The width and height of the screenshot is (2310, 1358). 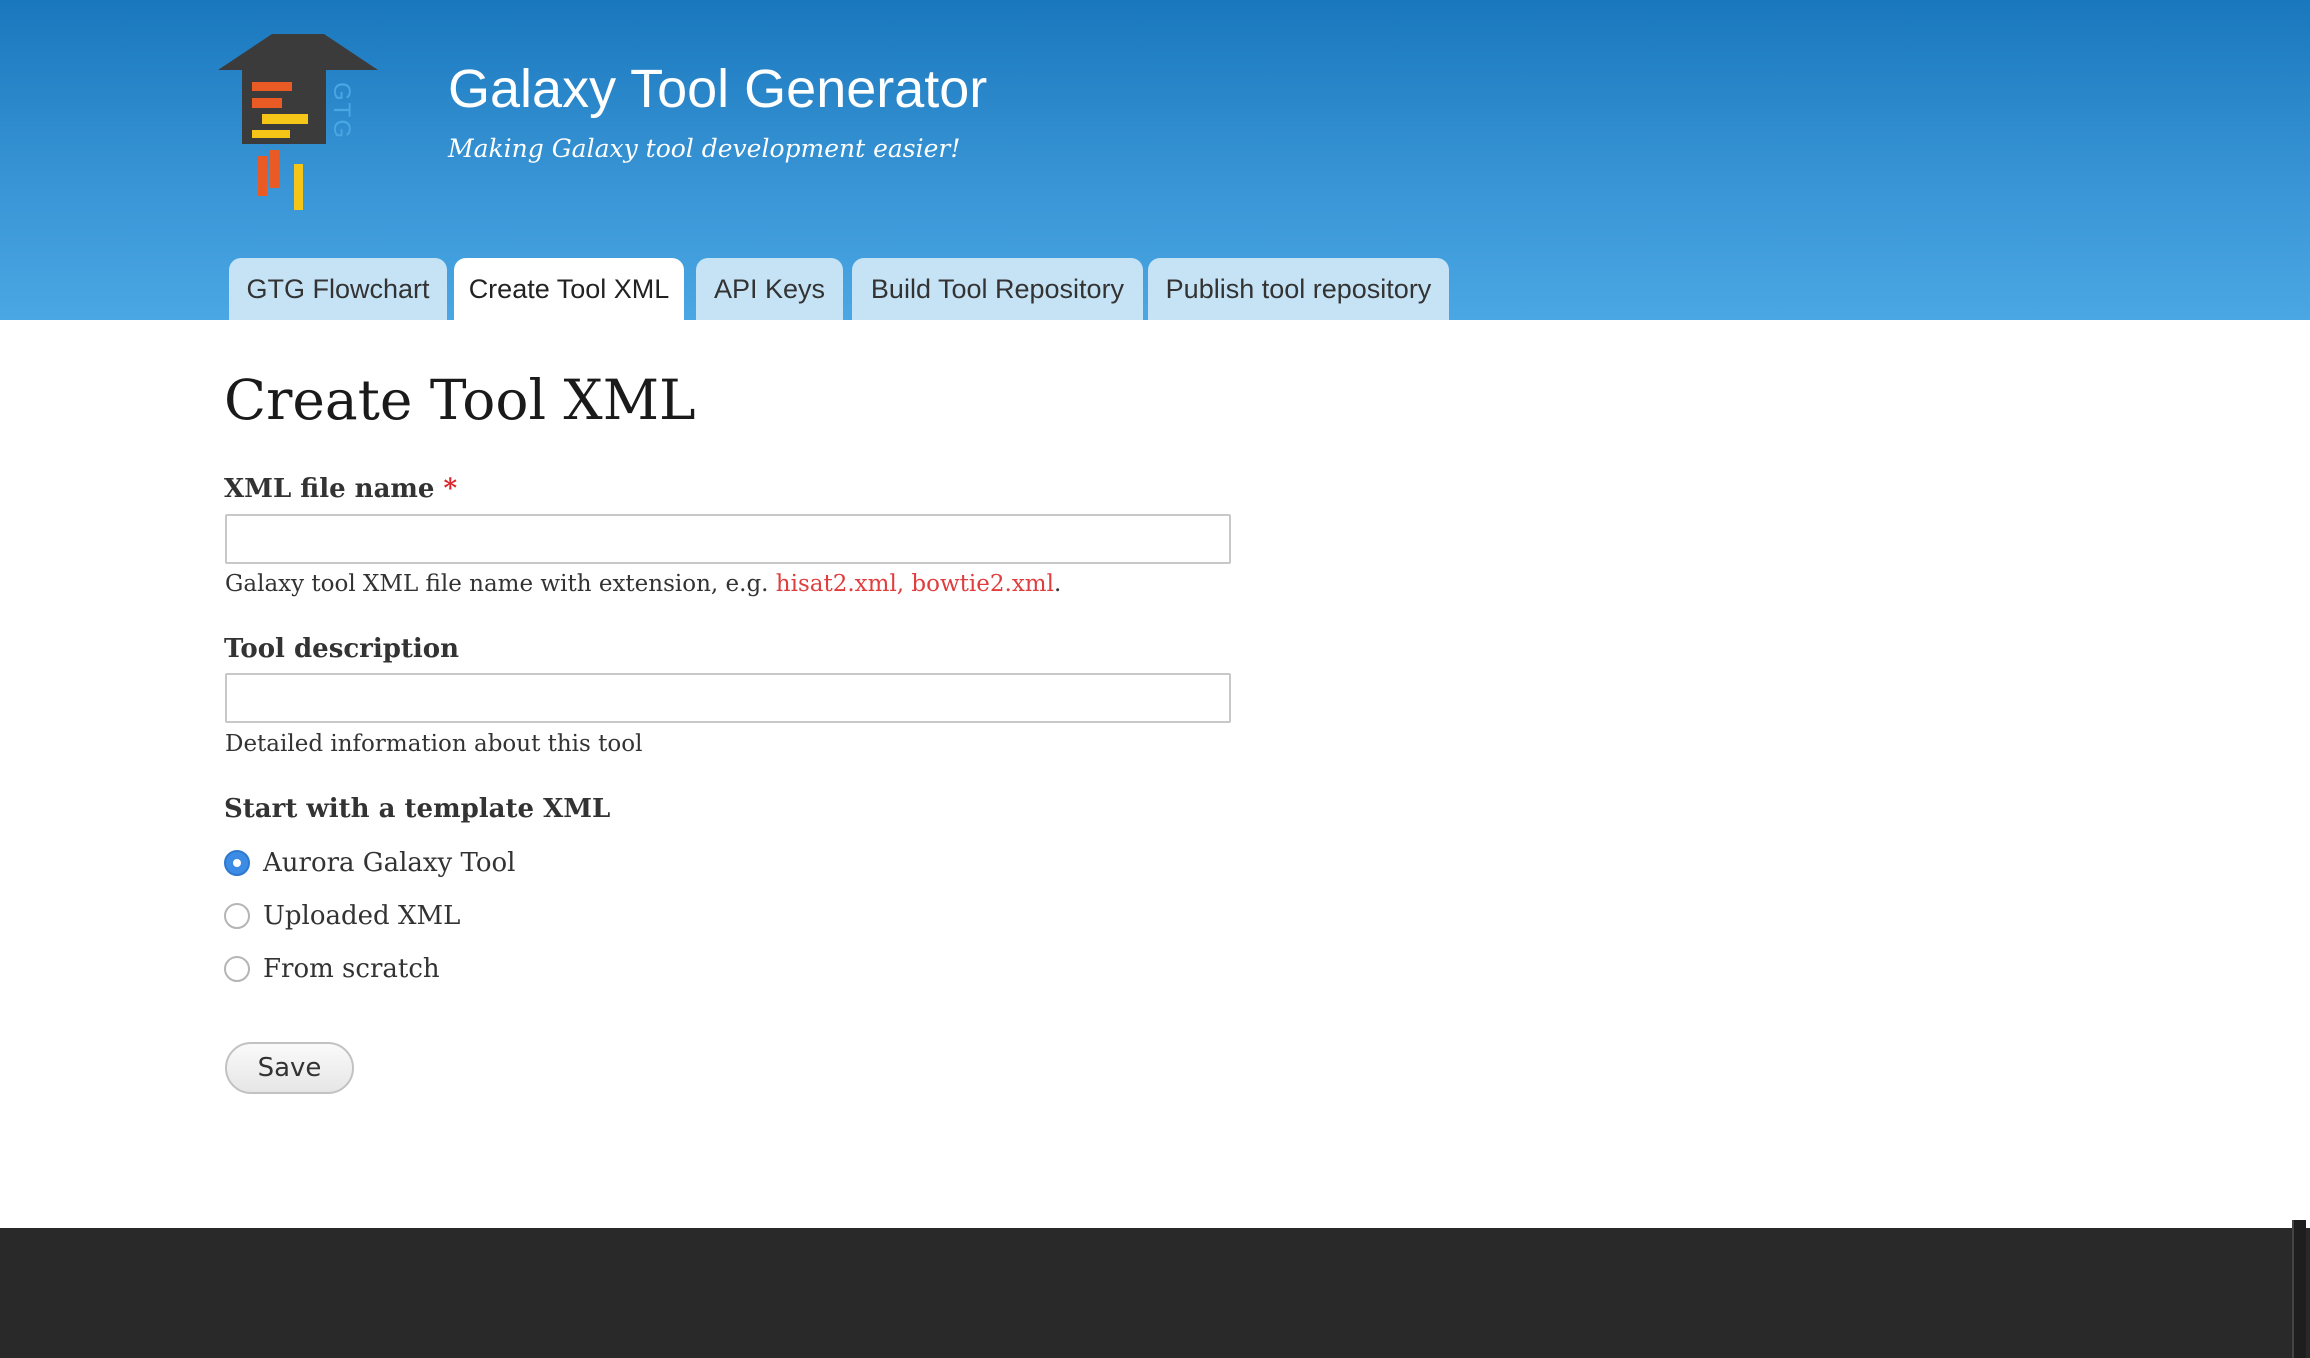 I want to click on radio-option-from-scratch: From scratch, so click(x=332, y=969).